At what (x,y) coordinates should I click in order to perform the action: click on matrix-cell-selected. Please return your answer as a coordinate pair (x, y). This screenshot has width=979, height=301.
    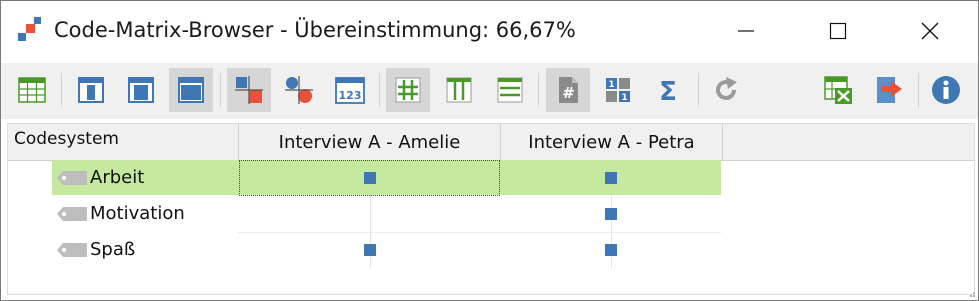
    Looking at the image, I should click on (369, 178).